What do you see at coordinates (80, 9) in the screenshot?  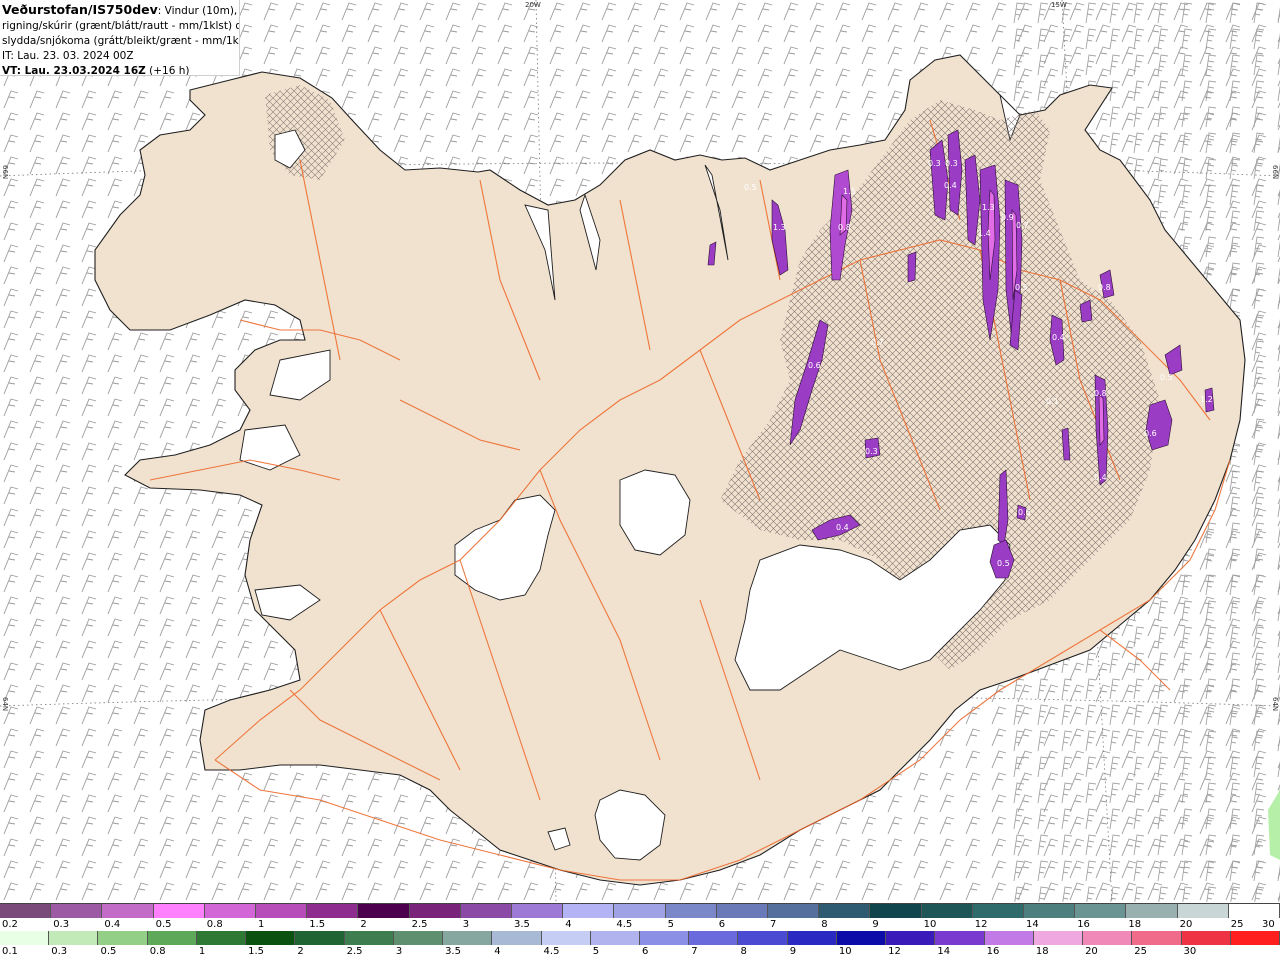 I see `model-title: Veðurstofan/IS750dev` at bounding box center [80, 9].